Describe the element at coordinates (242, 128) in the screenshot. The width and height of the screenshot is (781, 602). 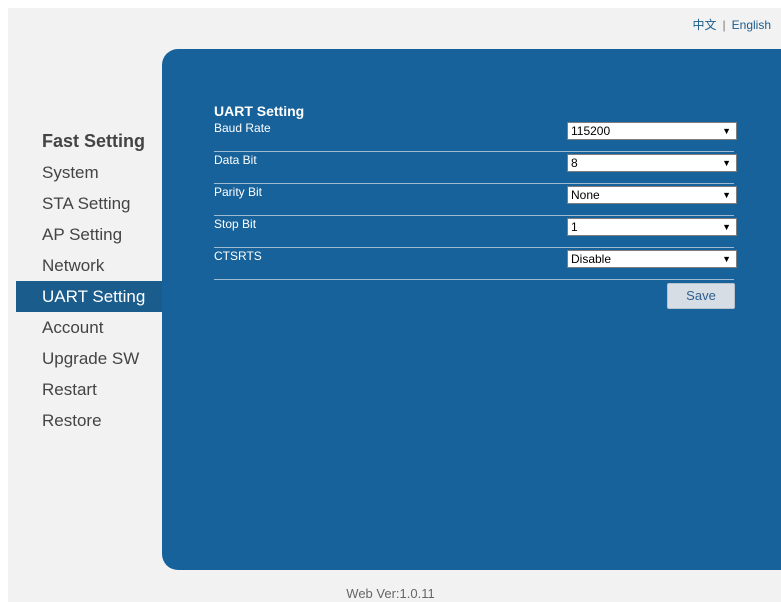
I see `baud-rate-label: Baud Rate` at that location.